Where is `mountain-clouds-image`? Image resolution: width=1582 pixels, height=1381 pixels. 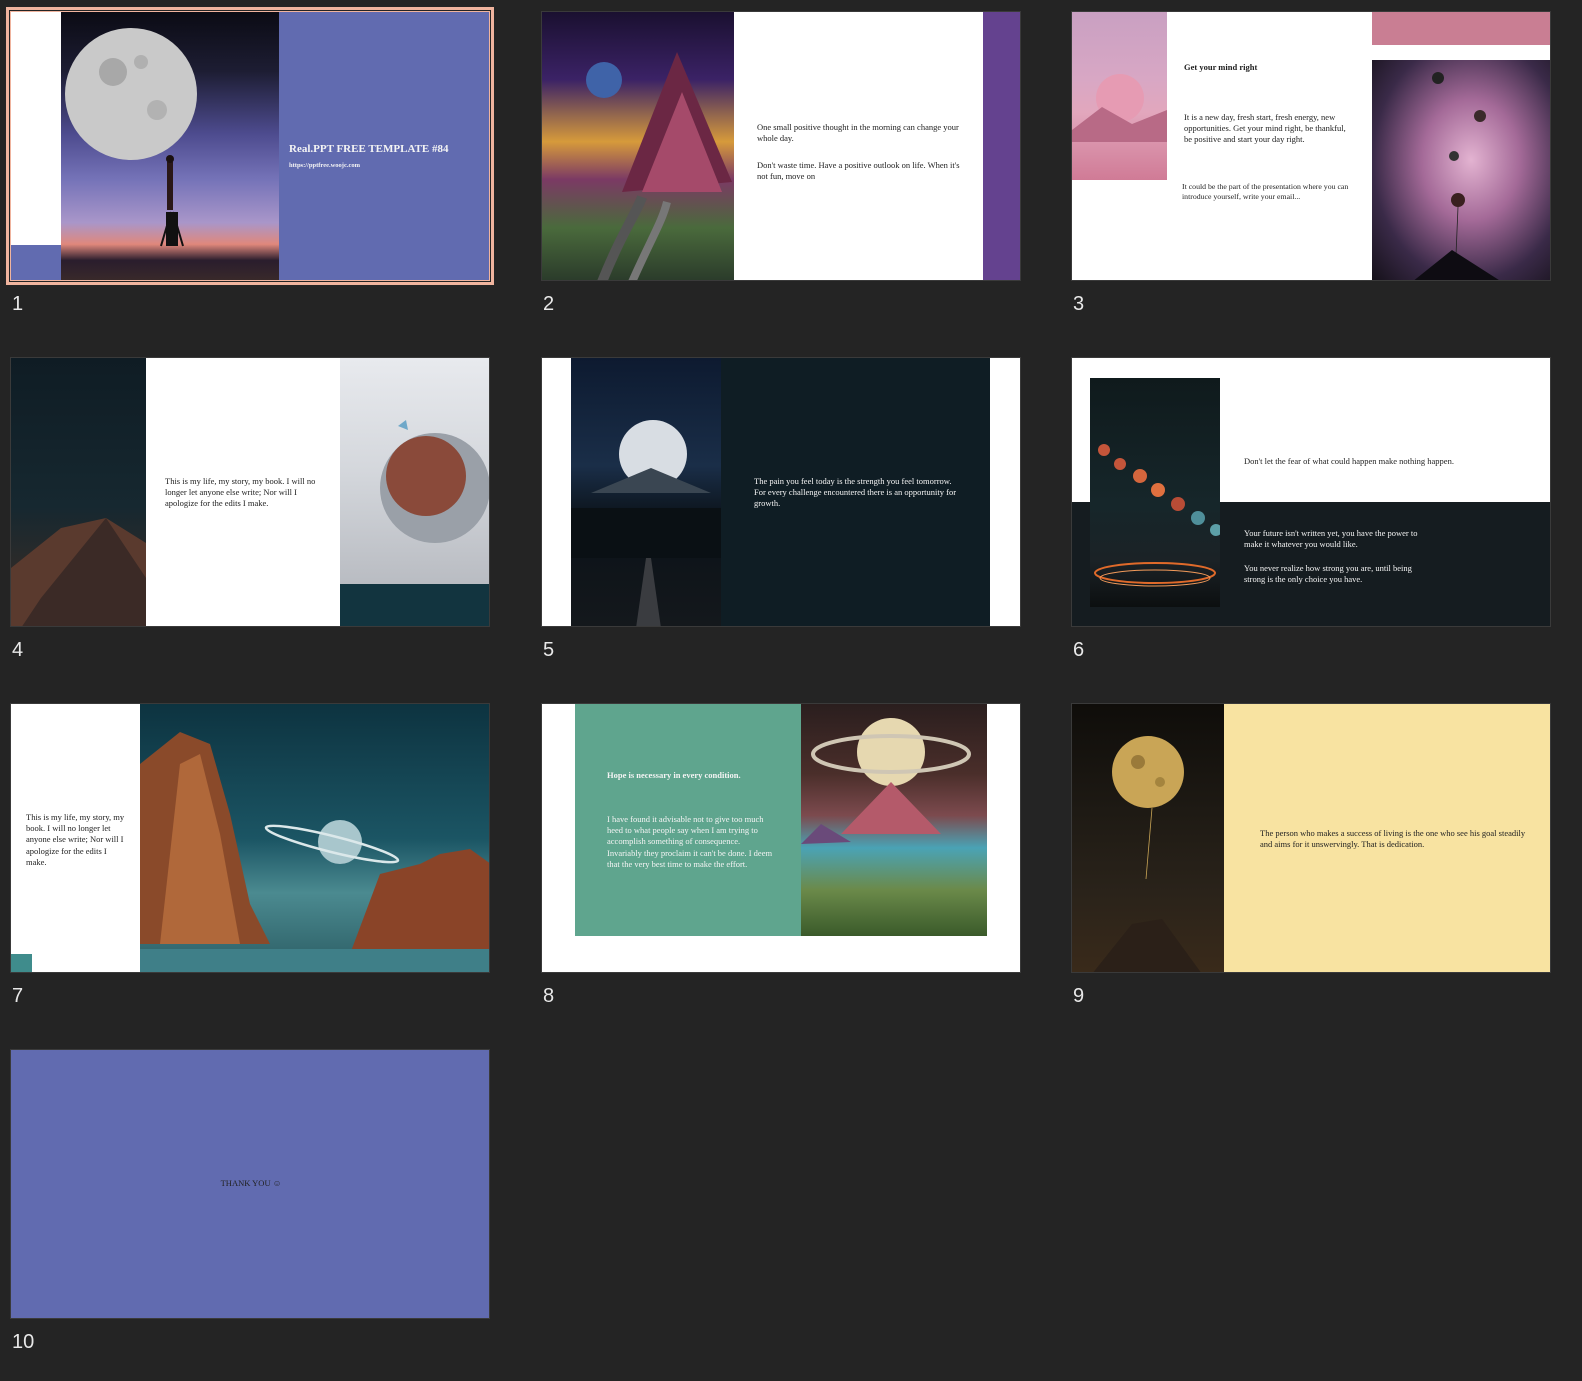 mountain-clouds-image is located at coordinates (638, 146).